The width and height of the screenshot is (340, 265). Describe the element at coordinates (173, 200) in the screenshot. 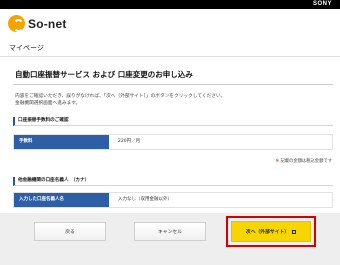

I see `account-row: 入力した口座名義人名 入力なし（収用金融以外）` at that location.